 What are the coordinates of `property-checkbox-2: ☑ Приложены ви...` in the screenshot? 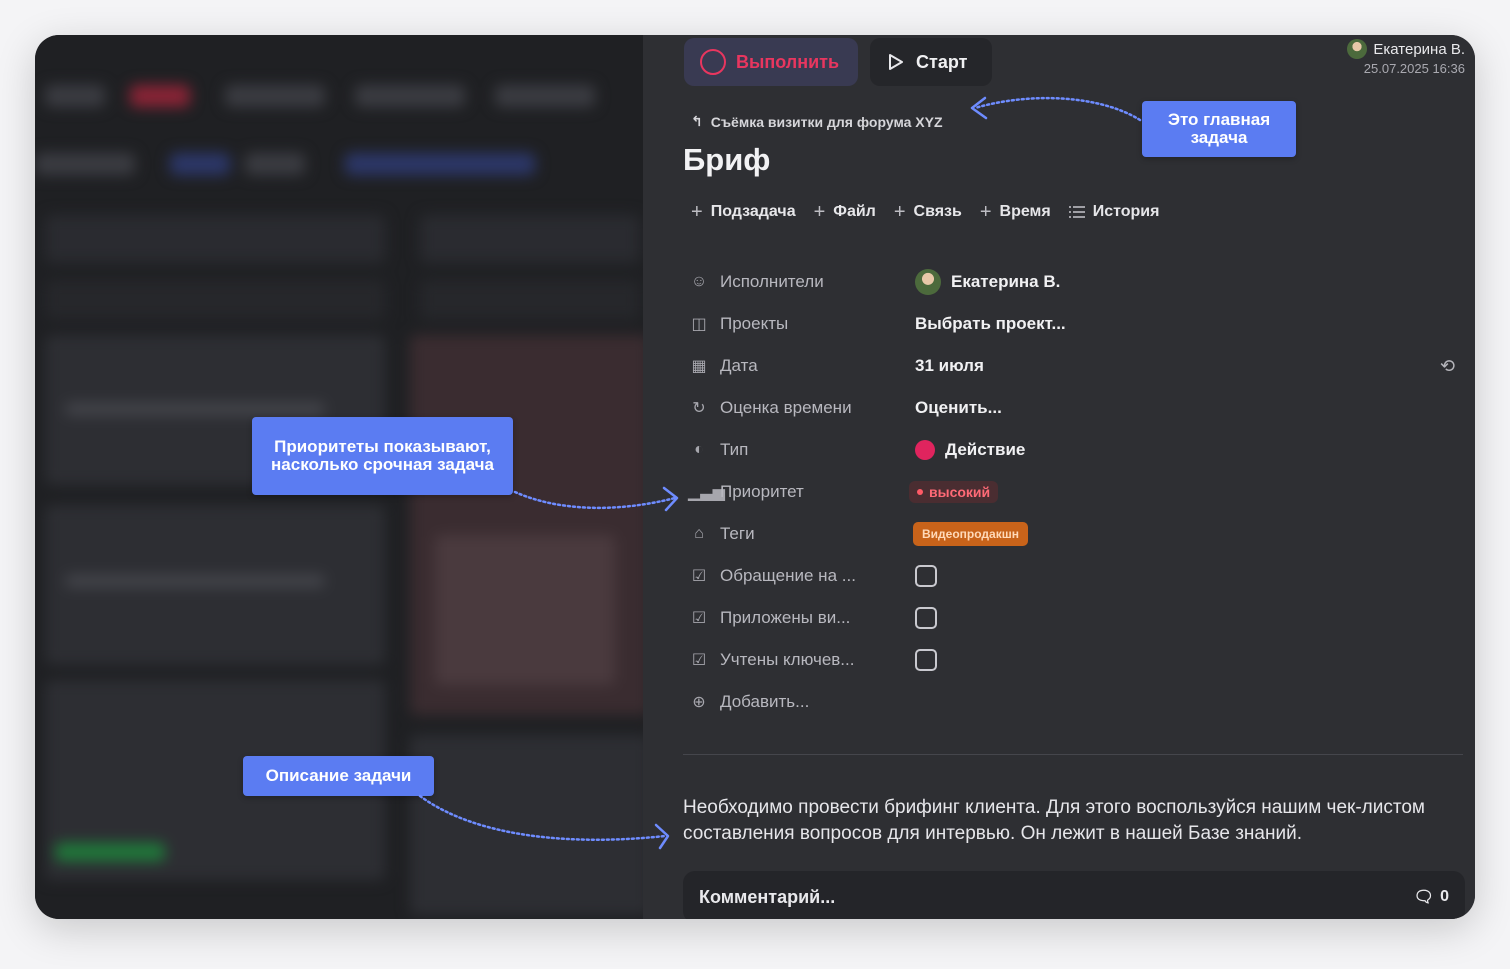 It's located at (1078, 618).